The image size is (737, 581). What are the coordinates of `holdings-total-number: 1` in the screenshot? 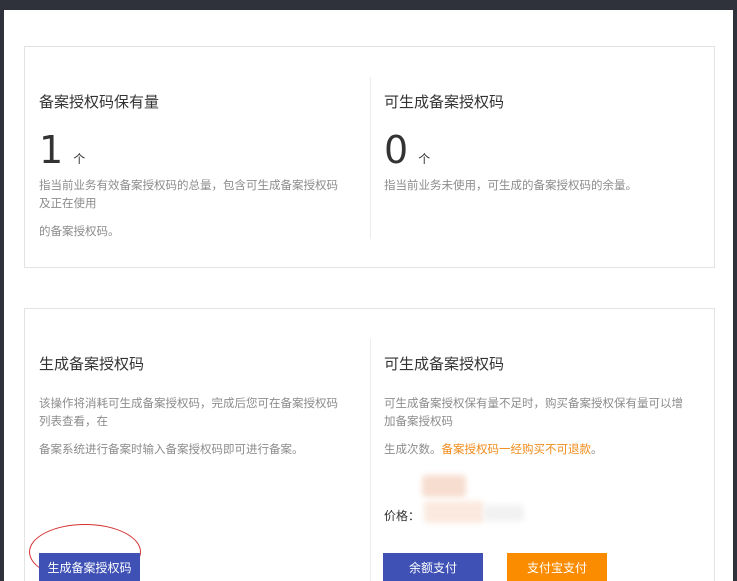 It's located at (51, 150).